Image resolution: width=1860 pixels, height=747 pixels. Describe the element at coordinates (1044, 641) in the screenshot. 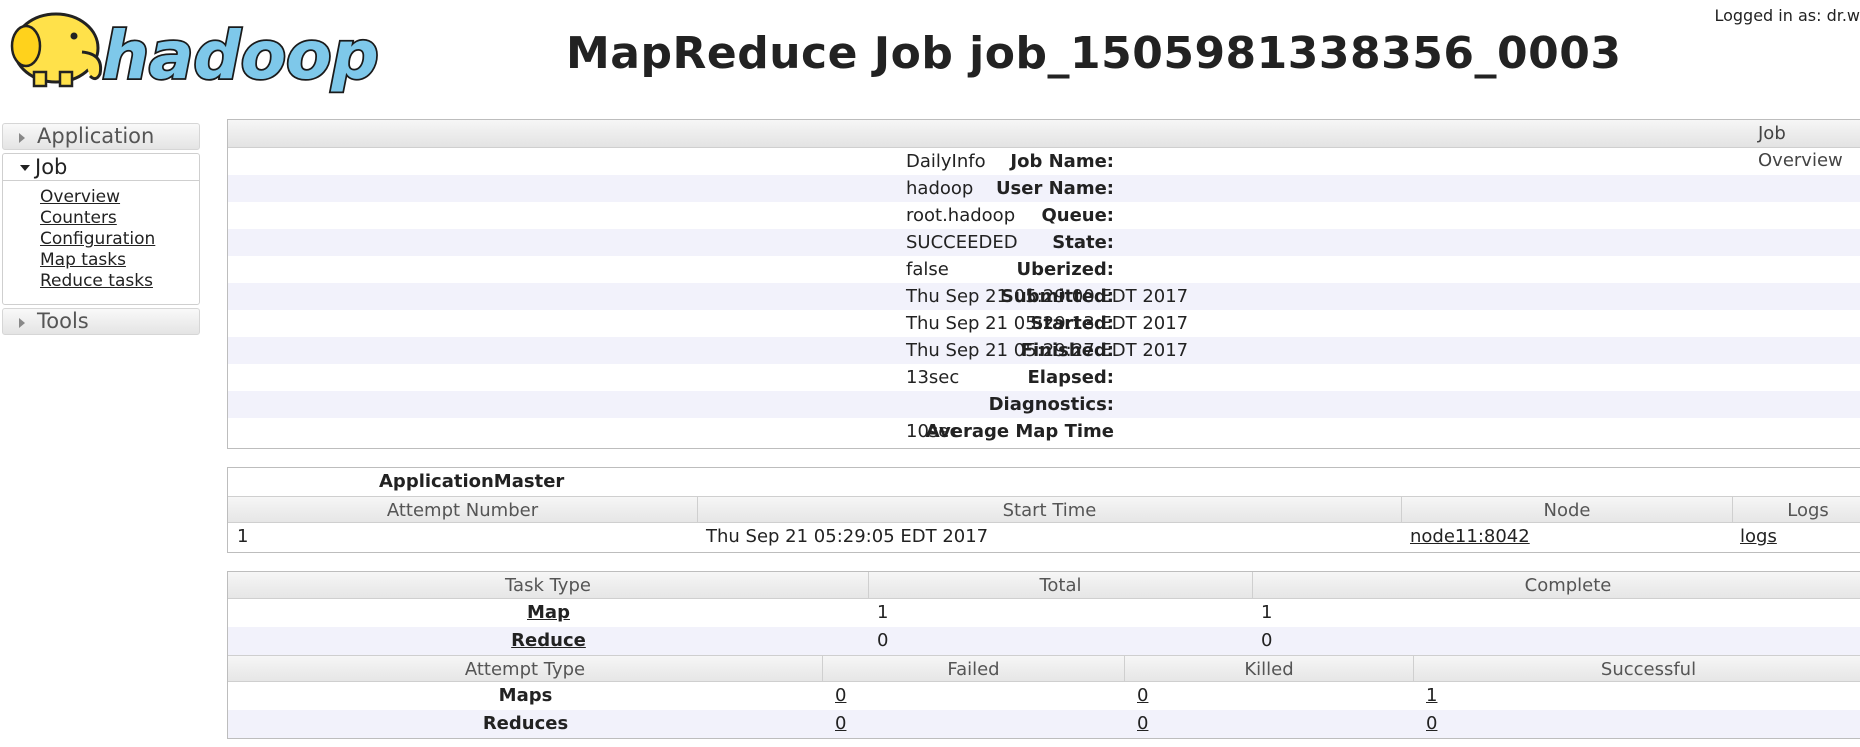

I see `table-row: Reduce 0 0` at that location.